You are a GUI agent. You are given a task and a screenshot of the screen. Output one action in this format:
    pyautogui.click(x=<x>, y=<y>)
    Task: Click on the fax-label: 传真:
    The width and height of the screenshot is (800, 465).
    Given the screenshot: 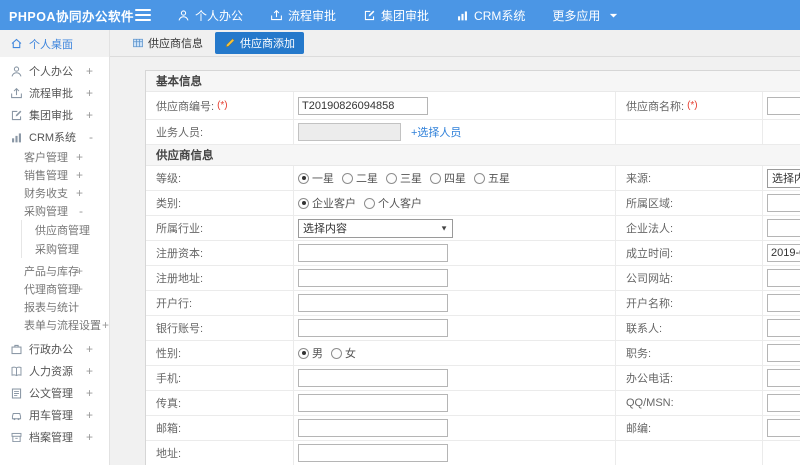 What is the action you would take?
    pyautogui.click(x=220, y=403)
    